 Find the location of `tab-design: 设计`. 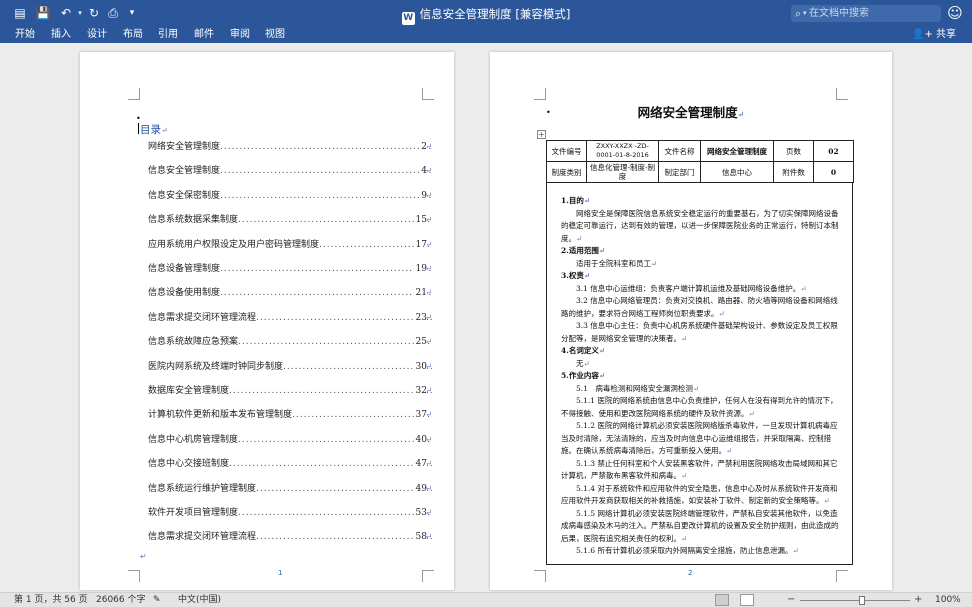

tab-design: 设计 is located at coordinates (97, 35).